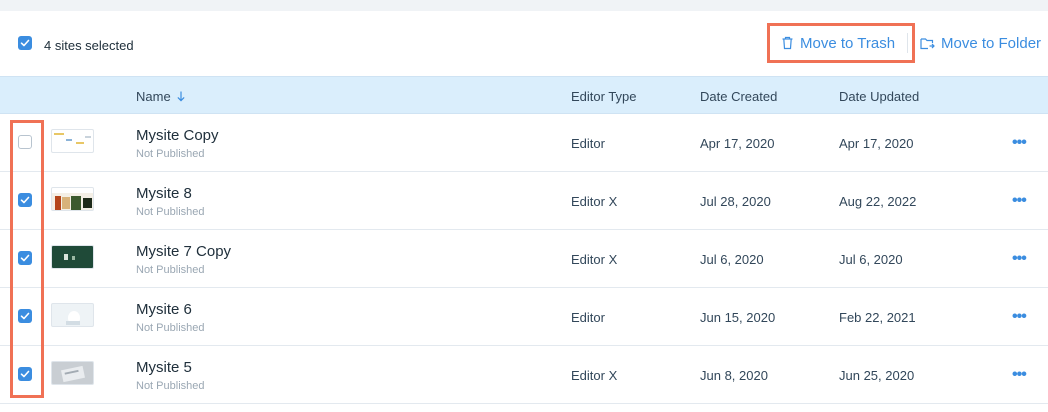 This screenshot has width=1048, height=412. What do you see at coordinates (732, 259) in the screenshot?
I see `date-created-cell: Jul 6, 2020` at bounding box center [732, 259].